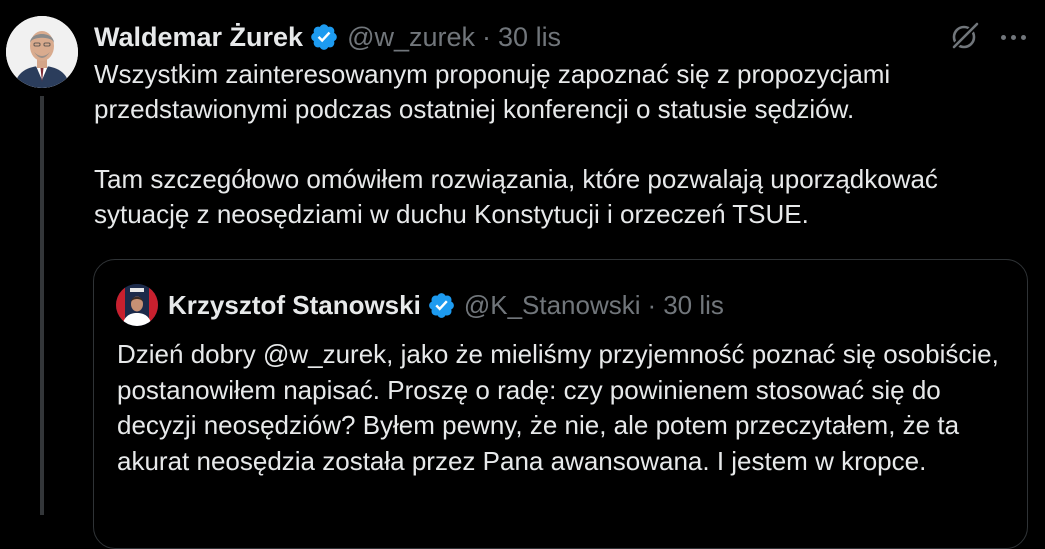 The image size is (1045, 549). I want to click on author-handle: @w_zurek, so click(411, 37).